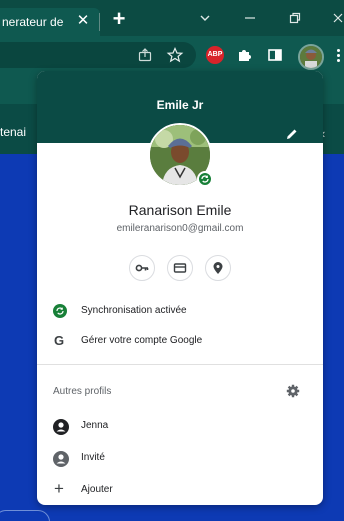 This screenshot has height=521, width=344. What do you see at coordinates (99, 22) in the screenshot?
I see `tab-separator` at bounding box center [99, 22].